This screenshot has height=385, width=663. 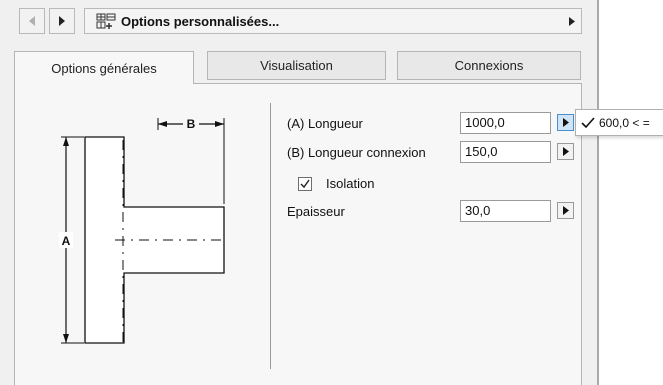 I want to click on length-options-button, so click(x=565, y=122).